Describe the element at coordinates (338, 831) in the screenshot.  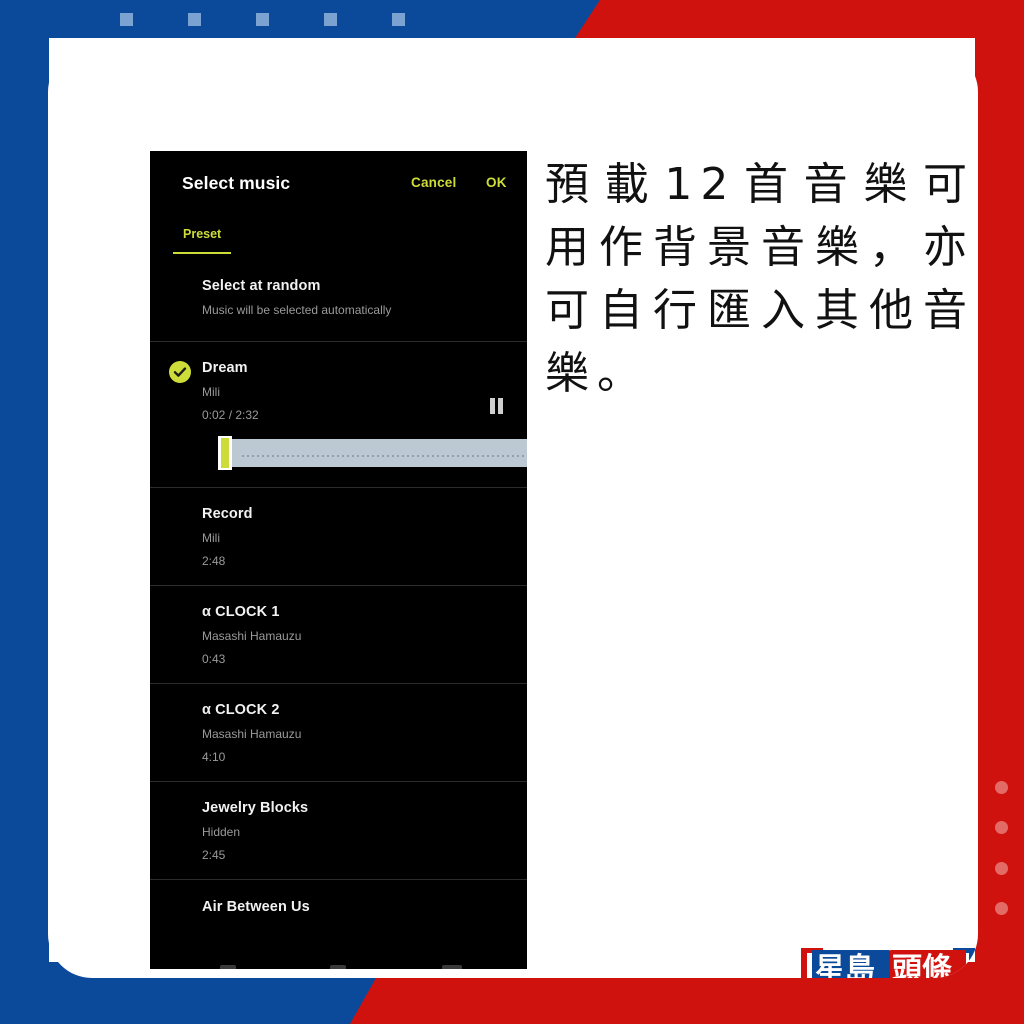
I see `list-item-track: Jewelry Blocks Hidden 2:45` at that location.